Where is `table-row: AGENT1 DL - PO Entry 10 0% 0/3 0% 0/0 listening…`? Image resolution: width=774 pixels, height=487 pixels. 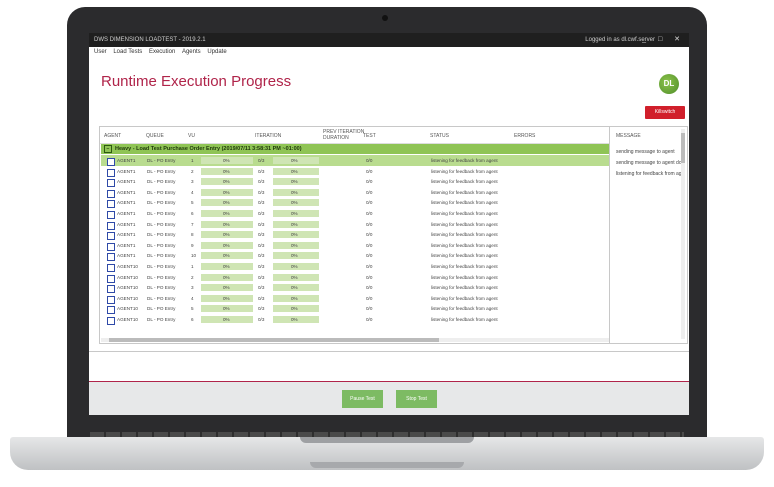 table-row: AGENT1 DL - PO Entry 10 0% 0/3 0% 0/0 listening… is located at coordinates (355, 256).